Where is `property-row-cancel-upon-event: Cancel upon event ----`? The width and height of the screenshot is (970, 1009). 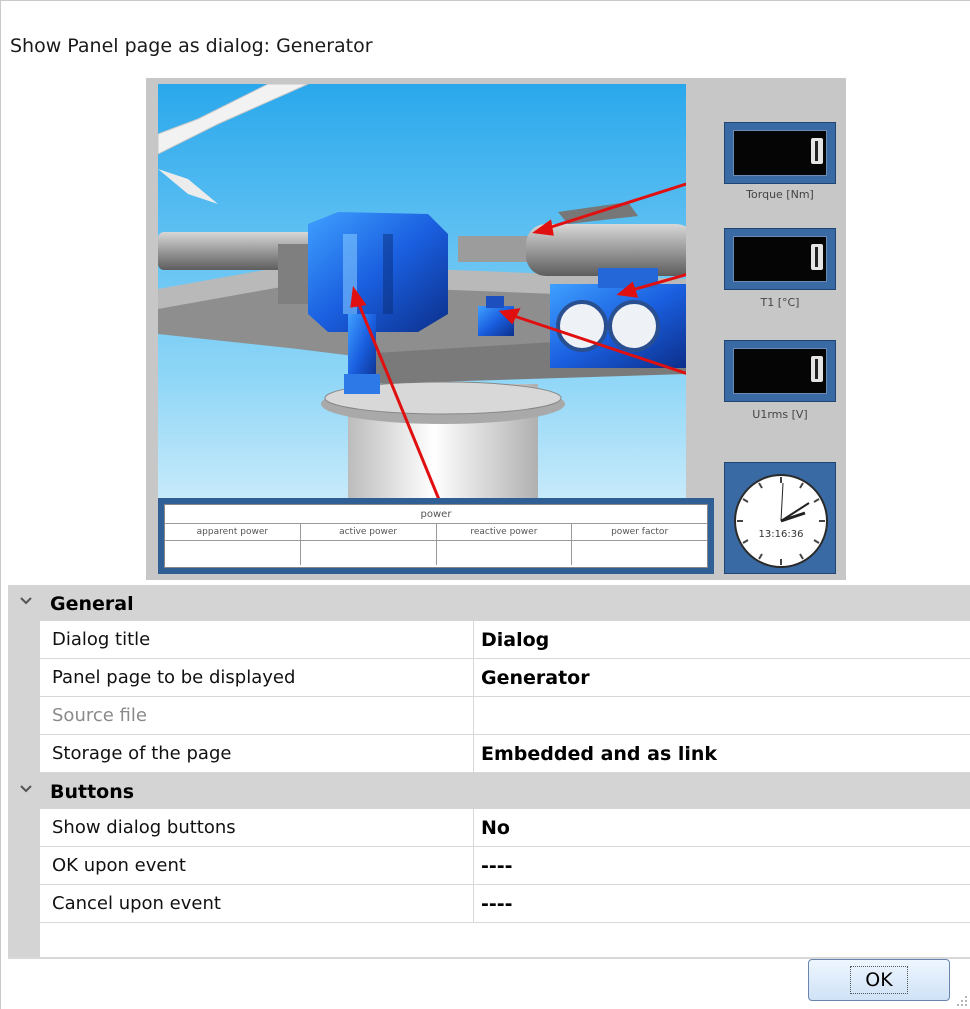 property-row-cancel-upon-event: Cancel upon event ---- is located at coordinates (505, 904).